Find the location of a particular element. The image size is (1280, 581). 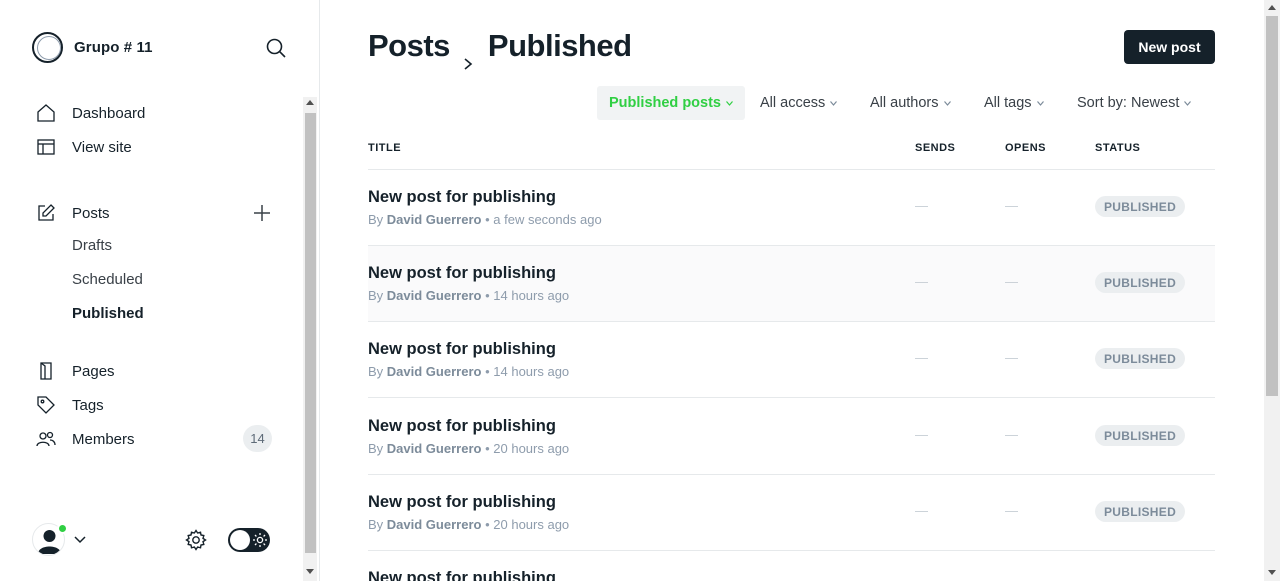

filter-access-label: All access is located at coordinates (793, 103).